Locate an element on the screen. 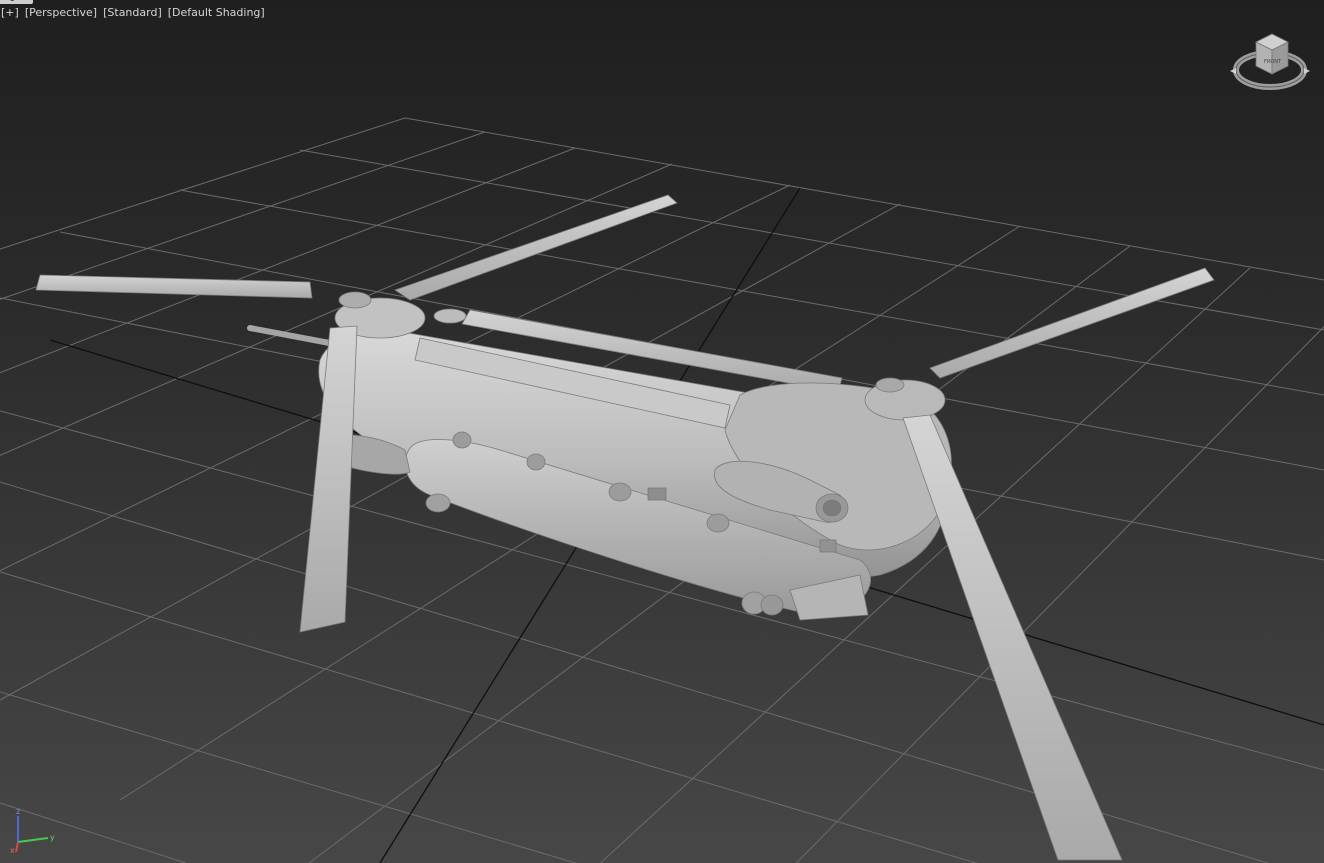 The image size is (1324, 863). rear-rotor-blade-down is located at coordinates (1012, 637).